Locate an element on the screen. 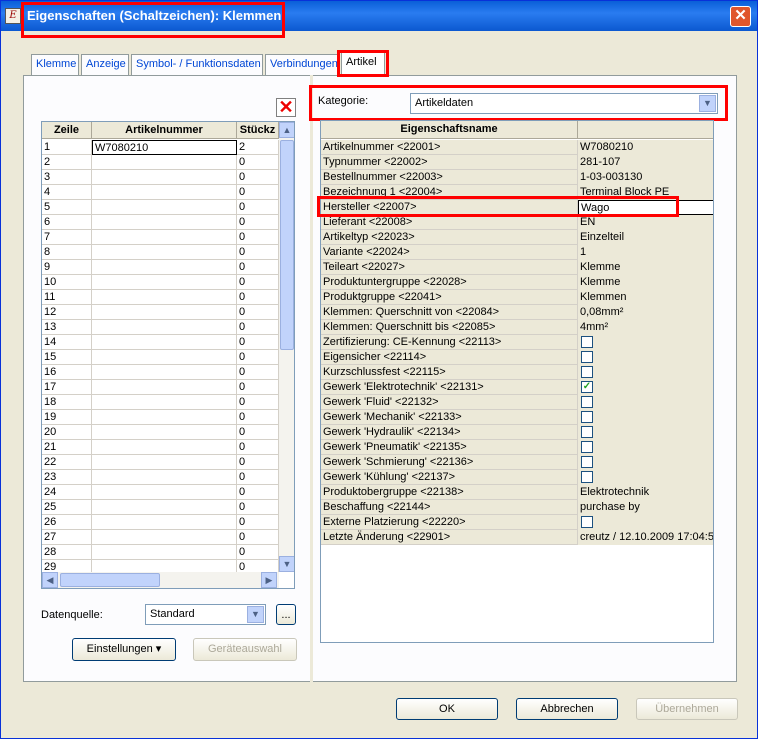 The image size is (758, 739). article-horizontal-scrollbar: ◀ ▶ is located at coordinates (160, 580).